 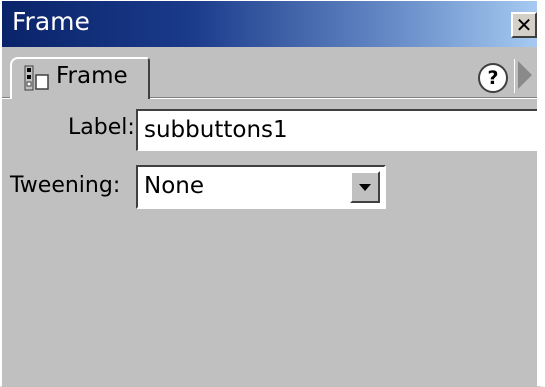 I want to click on tweening-field-label: Tweening:, so click(x=65, y=185).